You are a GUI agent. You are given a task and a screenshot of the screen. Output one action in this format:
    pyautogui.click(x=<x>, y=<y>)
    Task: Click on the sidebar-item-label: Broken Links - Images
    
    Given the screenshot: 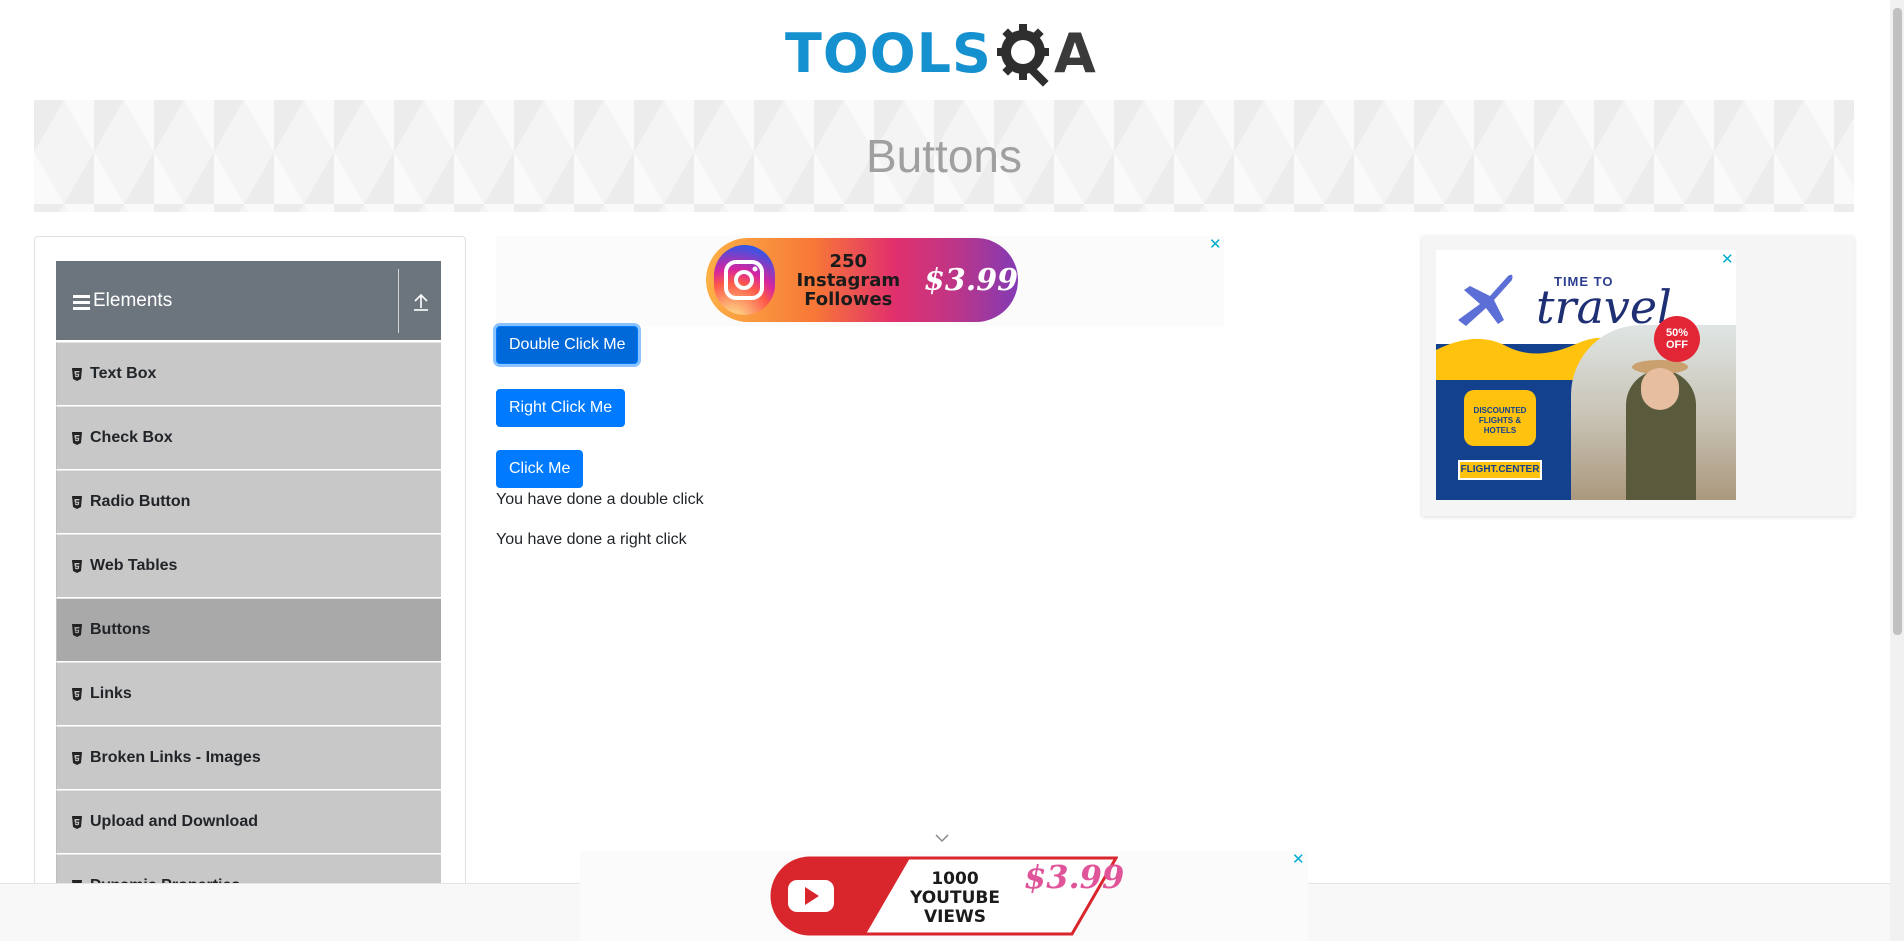 What is the action you would take?
    pyautogui.click(x=175, y=757)
    